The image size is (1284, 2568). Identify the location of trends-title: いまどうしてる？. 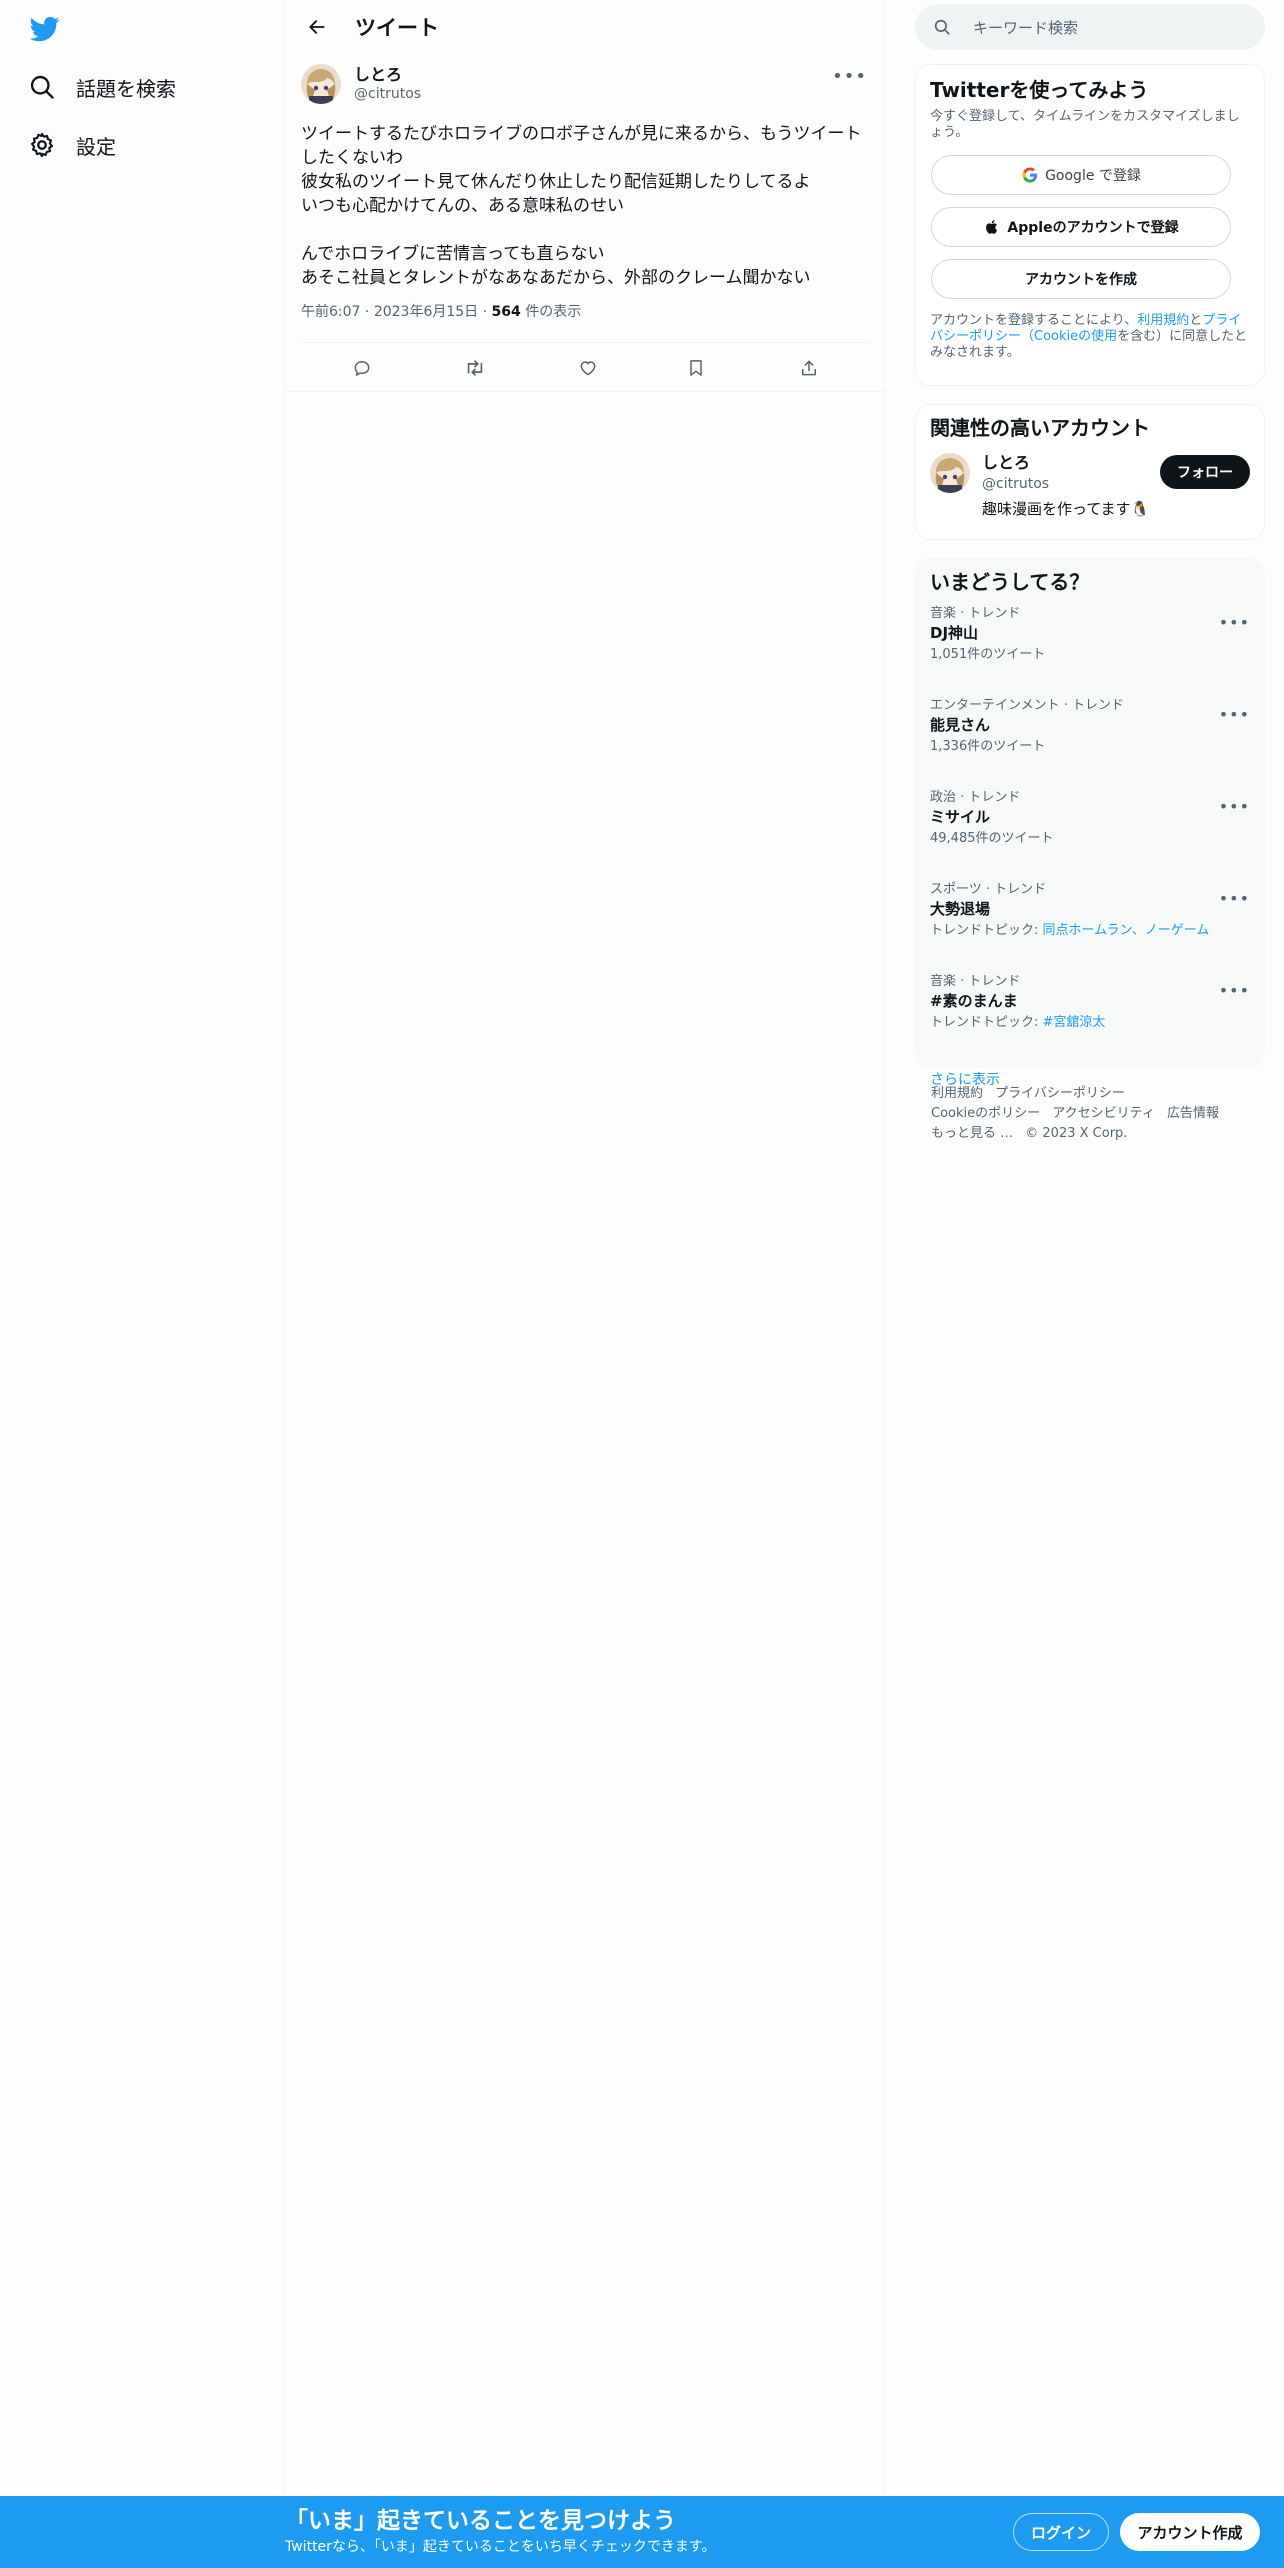
(1010, 582).